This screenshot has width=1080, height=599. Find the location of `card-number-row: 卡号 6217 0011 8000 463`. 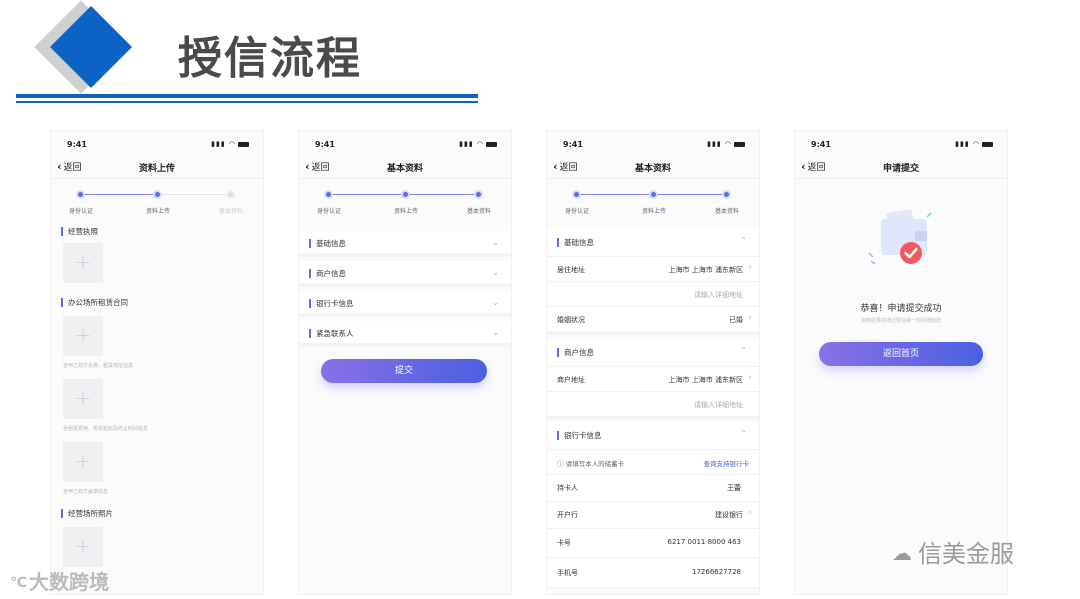

card-number-row: 卡号 6217 0011 8000 463 is located at coordinates (653, 543).